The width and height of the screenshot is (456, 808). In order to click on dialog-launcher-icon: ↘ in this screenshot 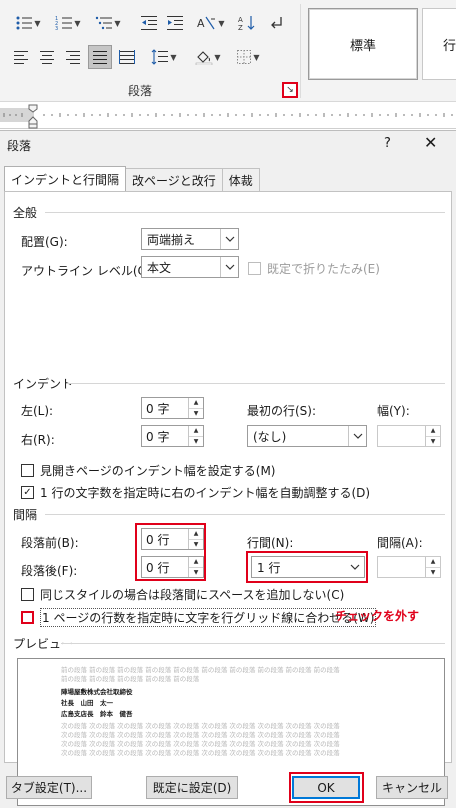, I will do `click(290, 90)`.